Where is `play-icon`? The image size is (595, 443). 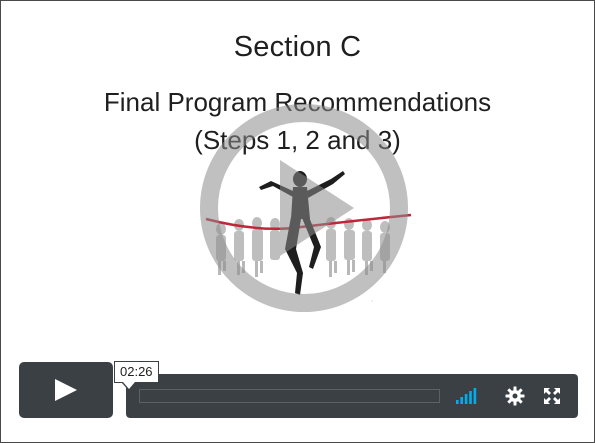 play-icon is located at coordinates (66, 390).